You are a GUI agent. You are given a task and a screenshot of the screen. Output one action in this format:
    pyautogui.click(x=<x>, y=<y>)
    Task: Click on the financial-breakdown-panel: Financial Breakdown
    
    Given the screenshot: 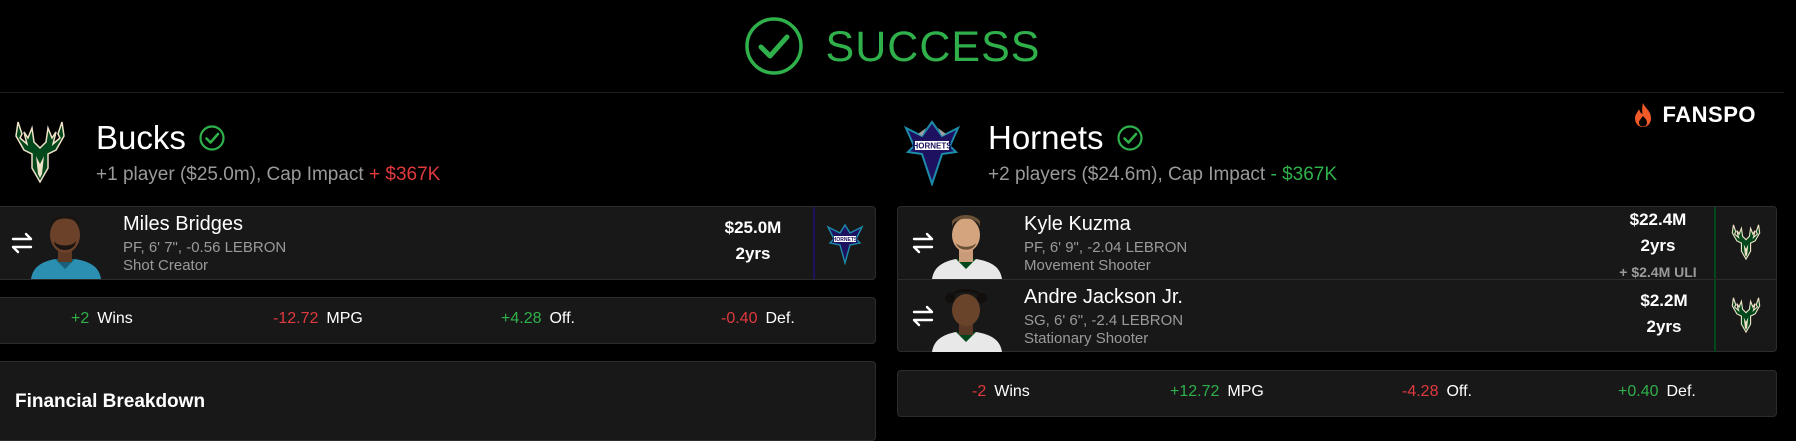 What is the action you would take?
    pyautogui.click(x=438, y=401)
    